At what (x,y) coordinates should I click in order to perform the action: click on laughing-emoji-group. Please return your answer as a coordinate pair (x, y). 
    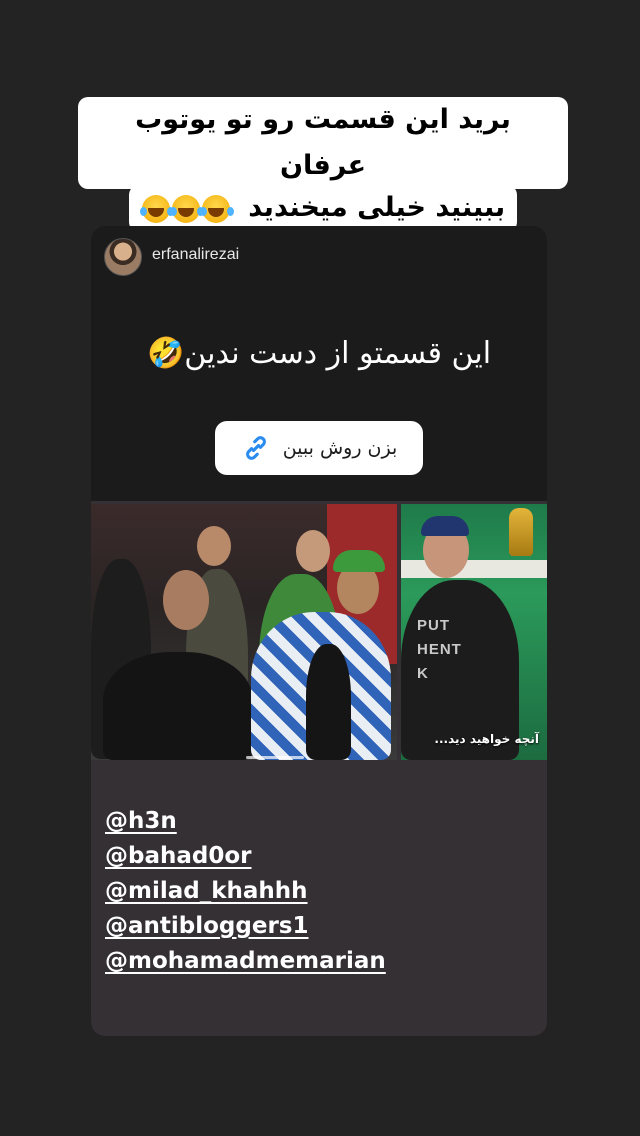
    Looking at the image, I should click on (185, 209).